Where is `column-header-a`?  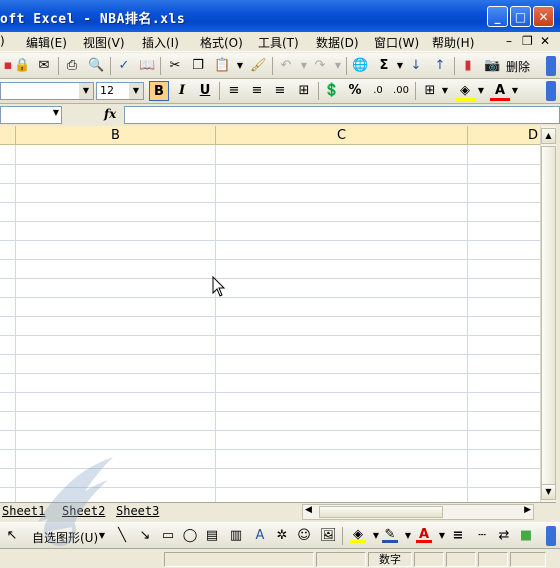 column-header-a is located at coordinates (8, 135).